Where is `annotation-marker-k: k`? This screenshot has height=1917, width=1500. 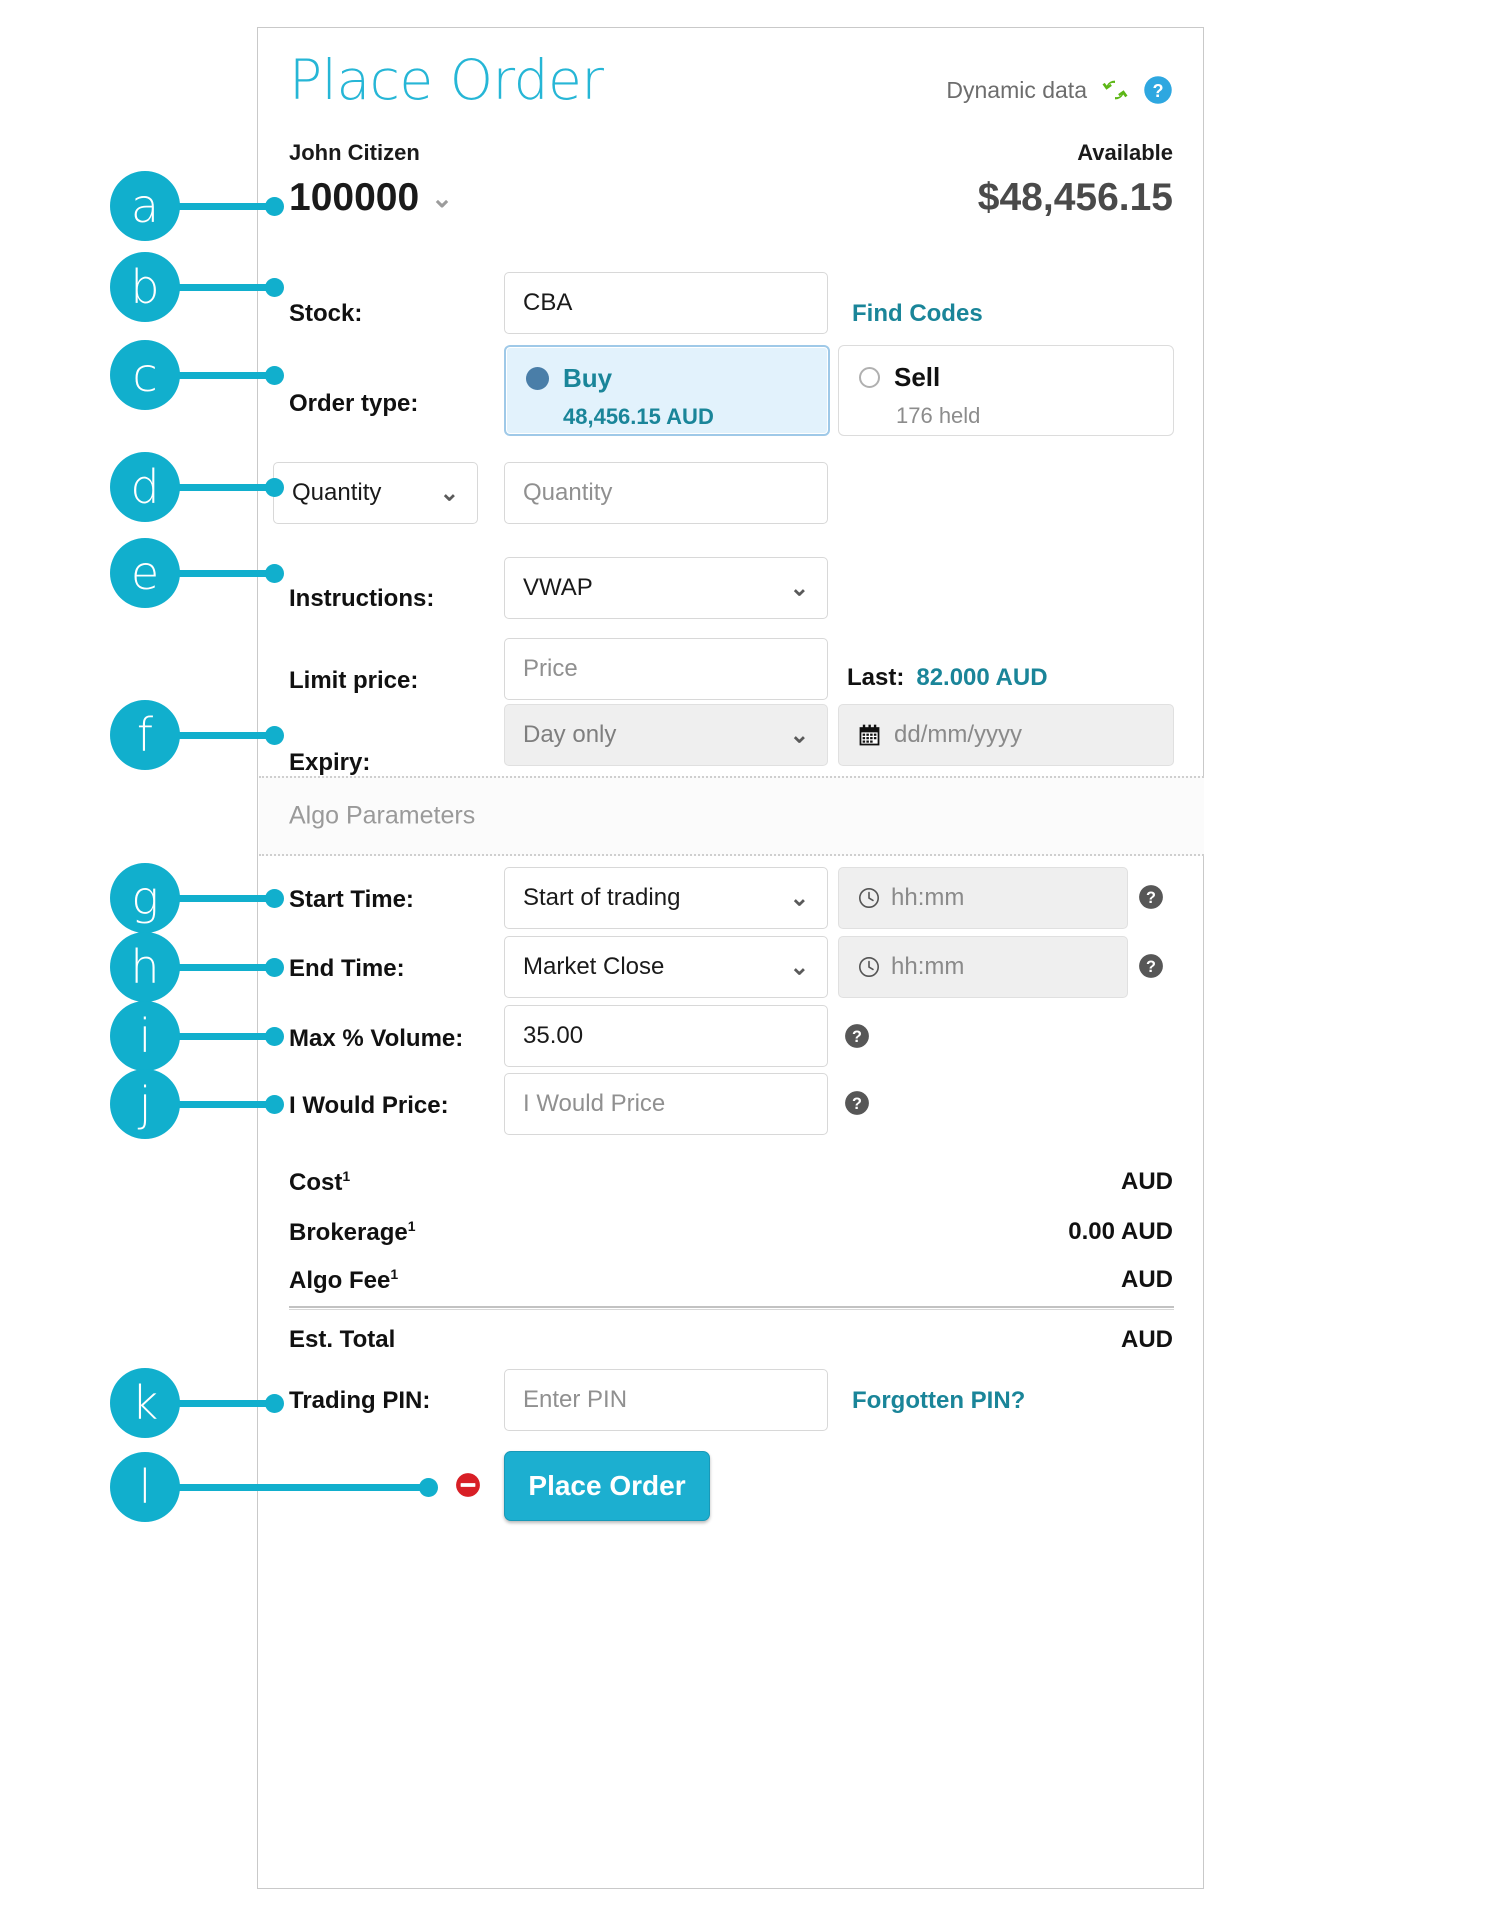
annotation-marker-k: k is located at coordinates (145, 1403).